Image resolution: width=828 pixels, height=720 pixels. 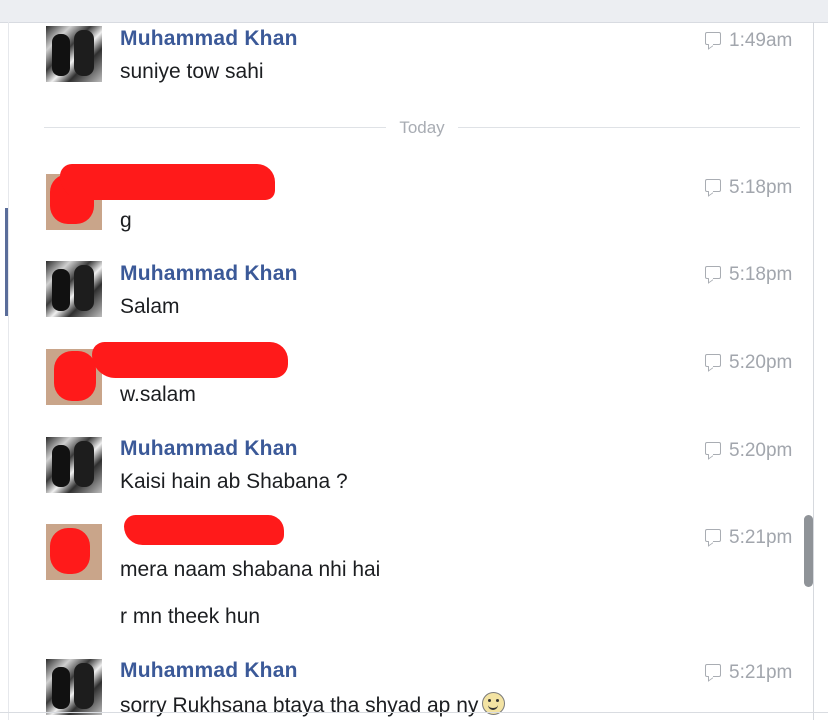 I want to click on chat-header-bar, so click(x=414, y=11).